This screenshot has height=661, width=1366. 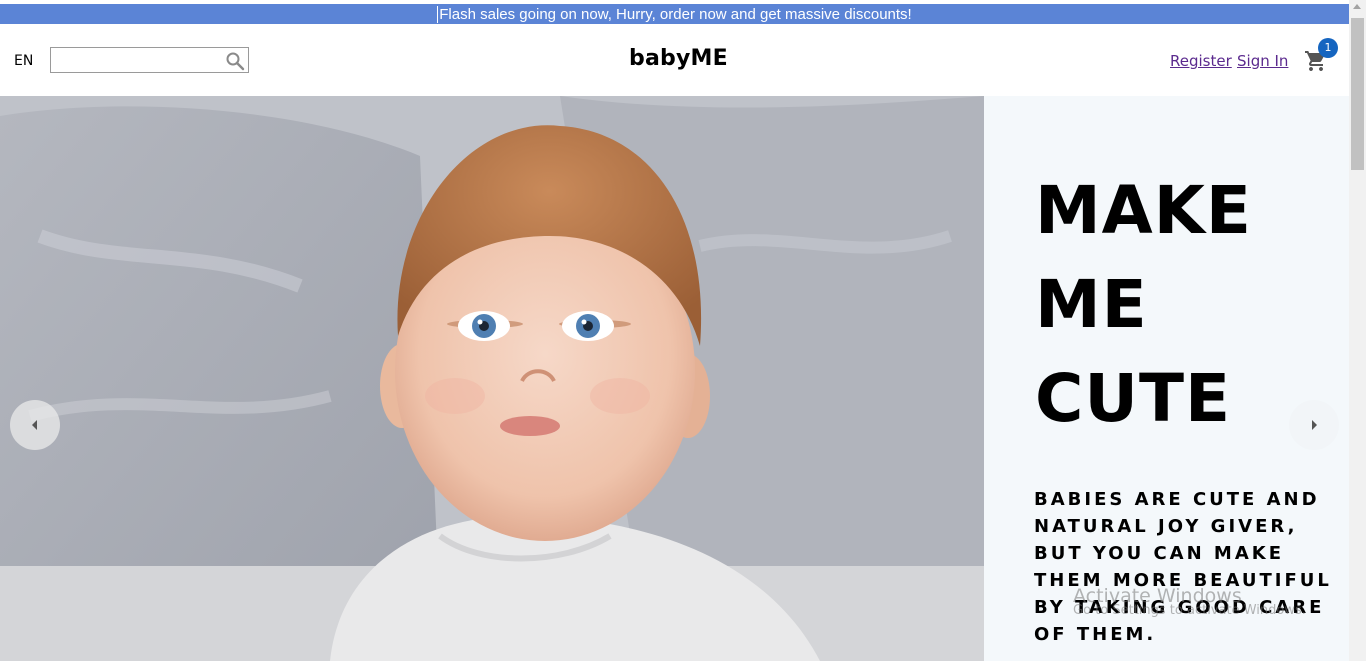 What do you see at coordinates (235, 61) in the screenshot?
I see `search-icon` at bounding box center [235, 61].